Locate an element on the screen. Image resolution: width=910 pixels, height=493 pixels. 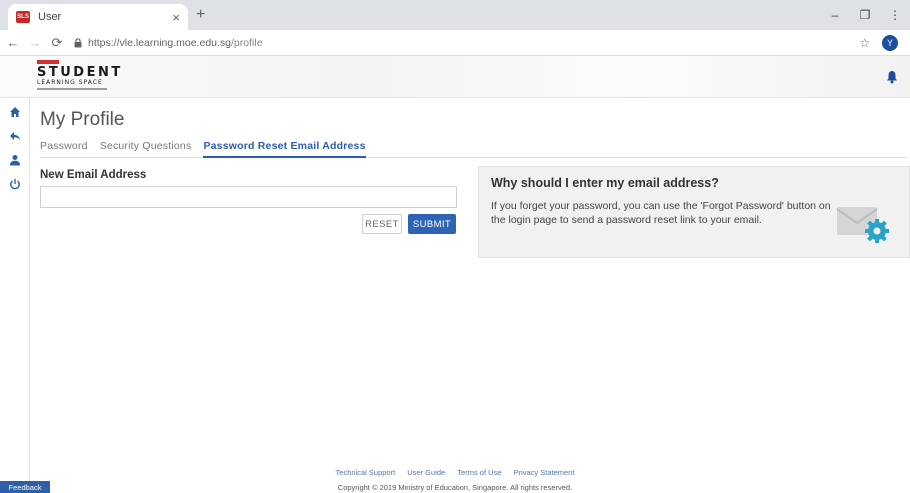
nav-logout is located at coordinates (15, 184).